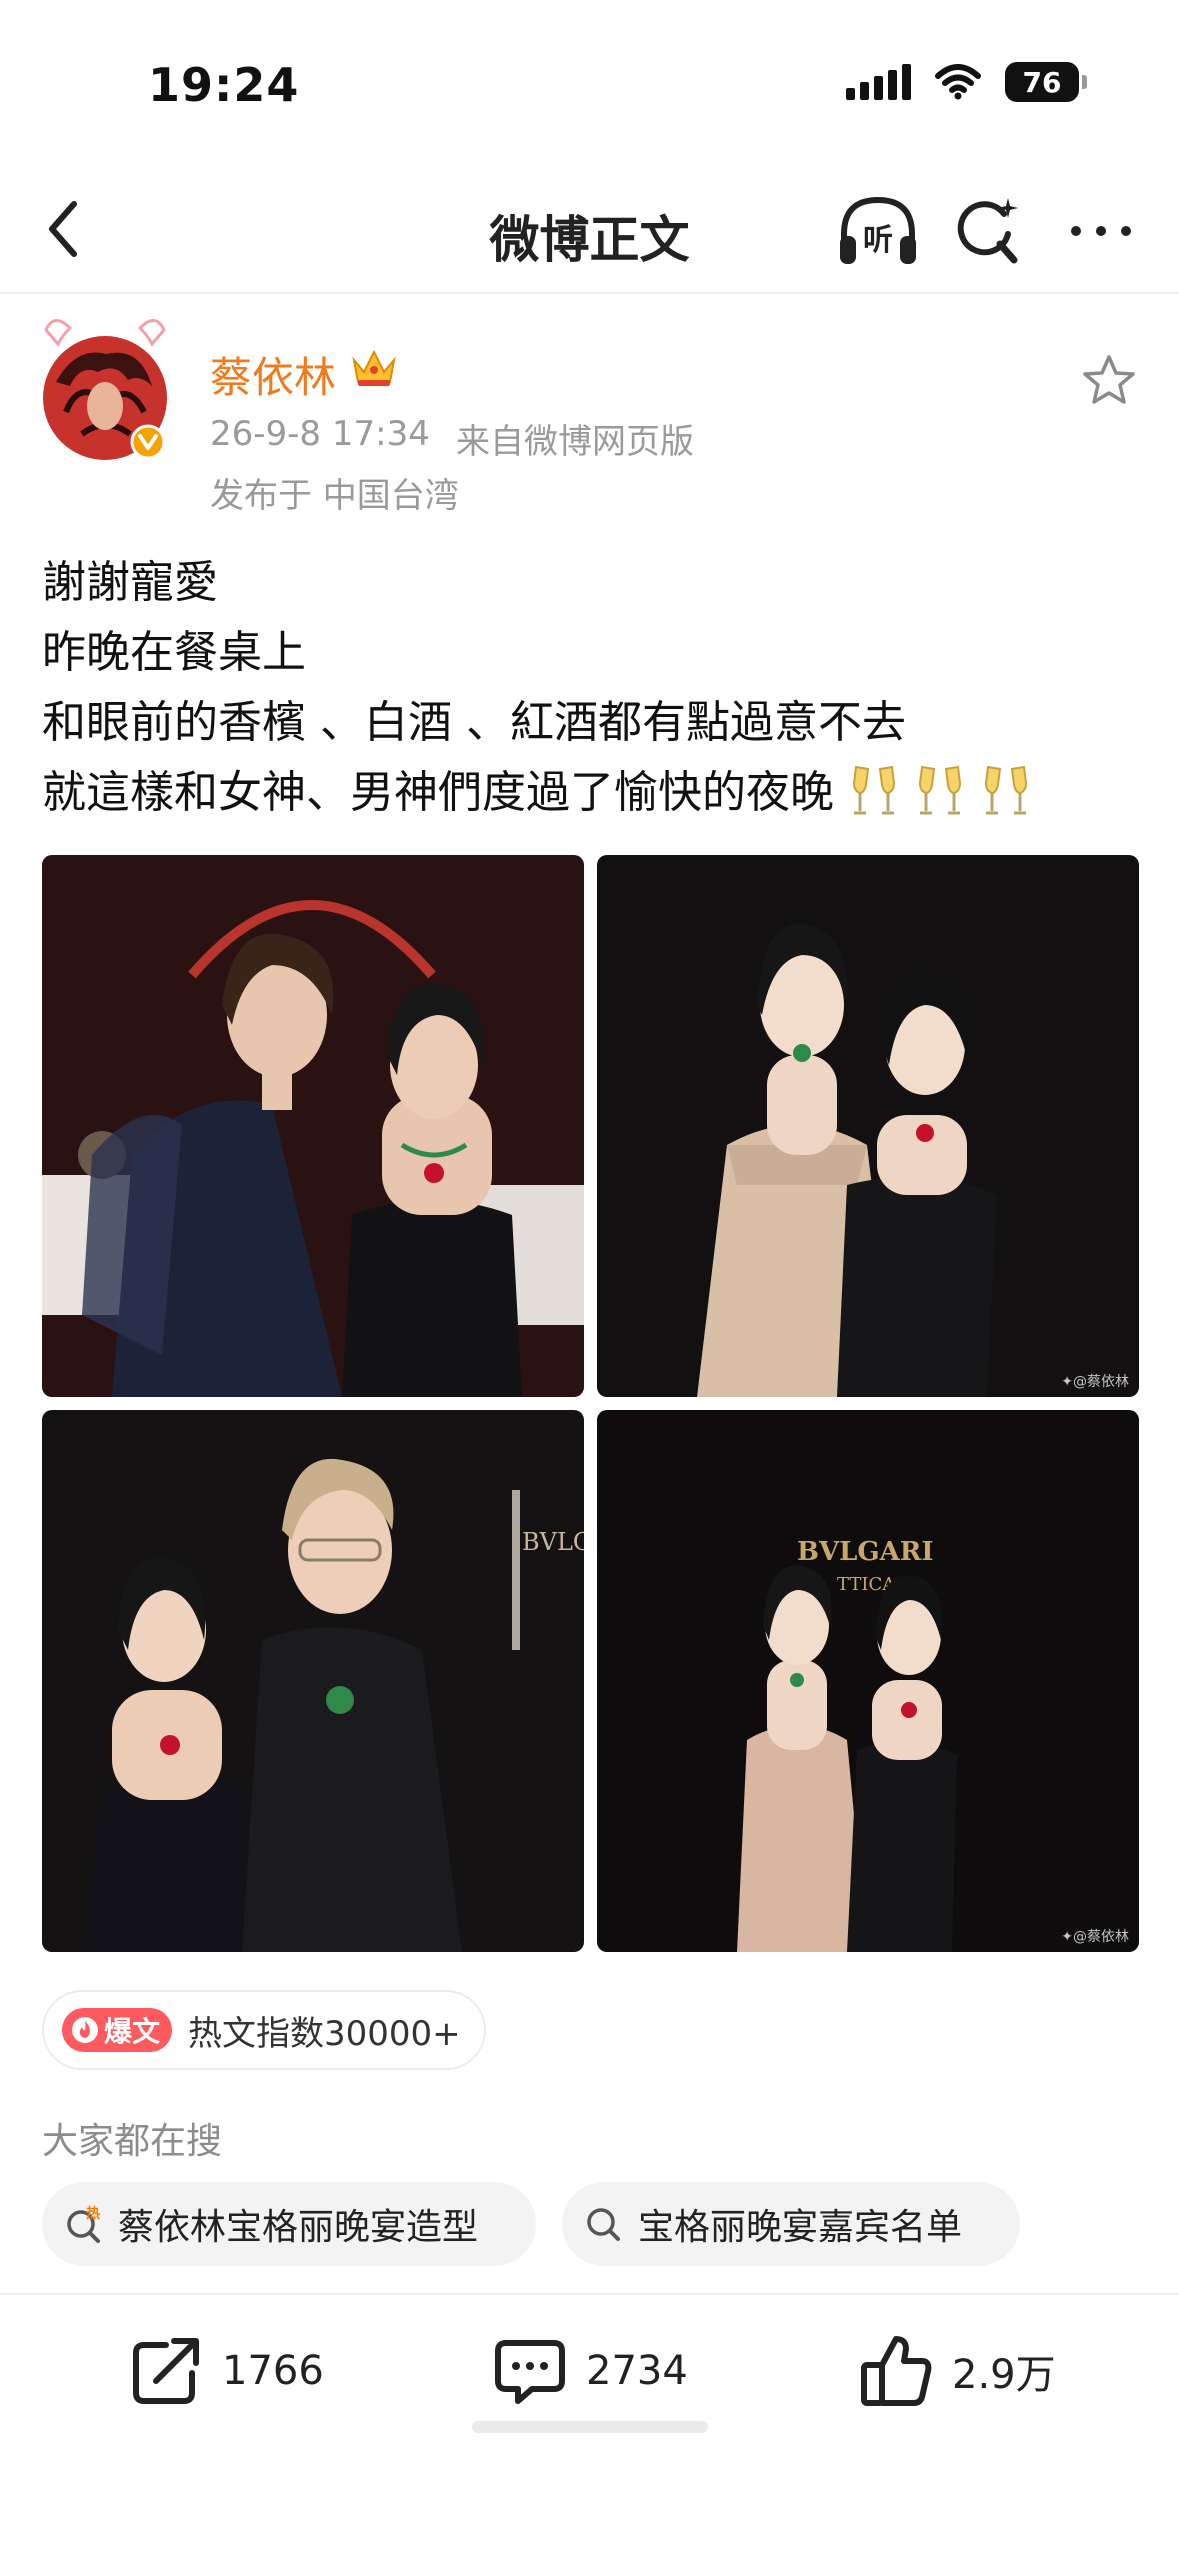 This screenshot has width=1179, height=2556. Describe the element at coordinates (575, 442) in the screenshot. I see `post-source: 来自微博网页版` at that location.